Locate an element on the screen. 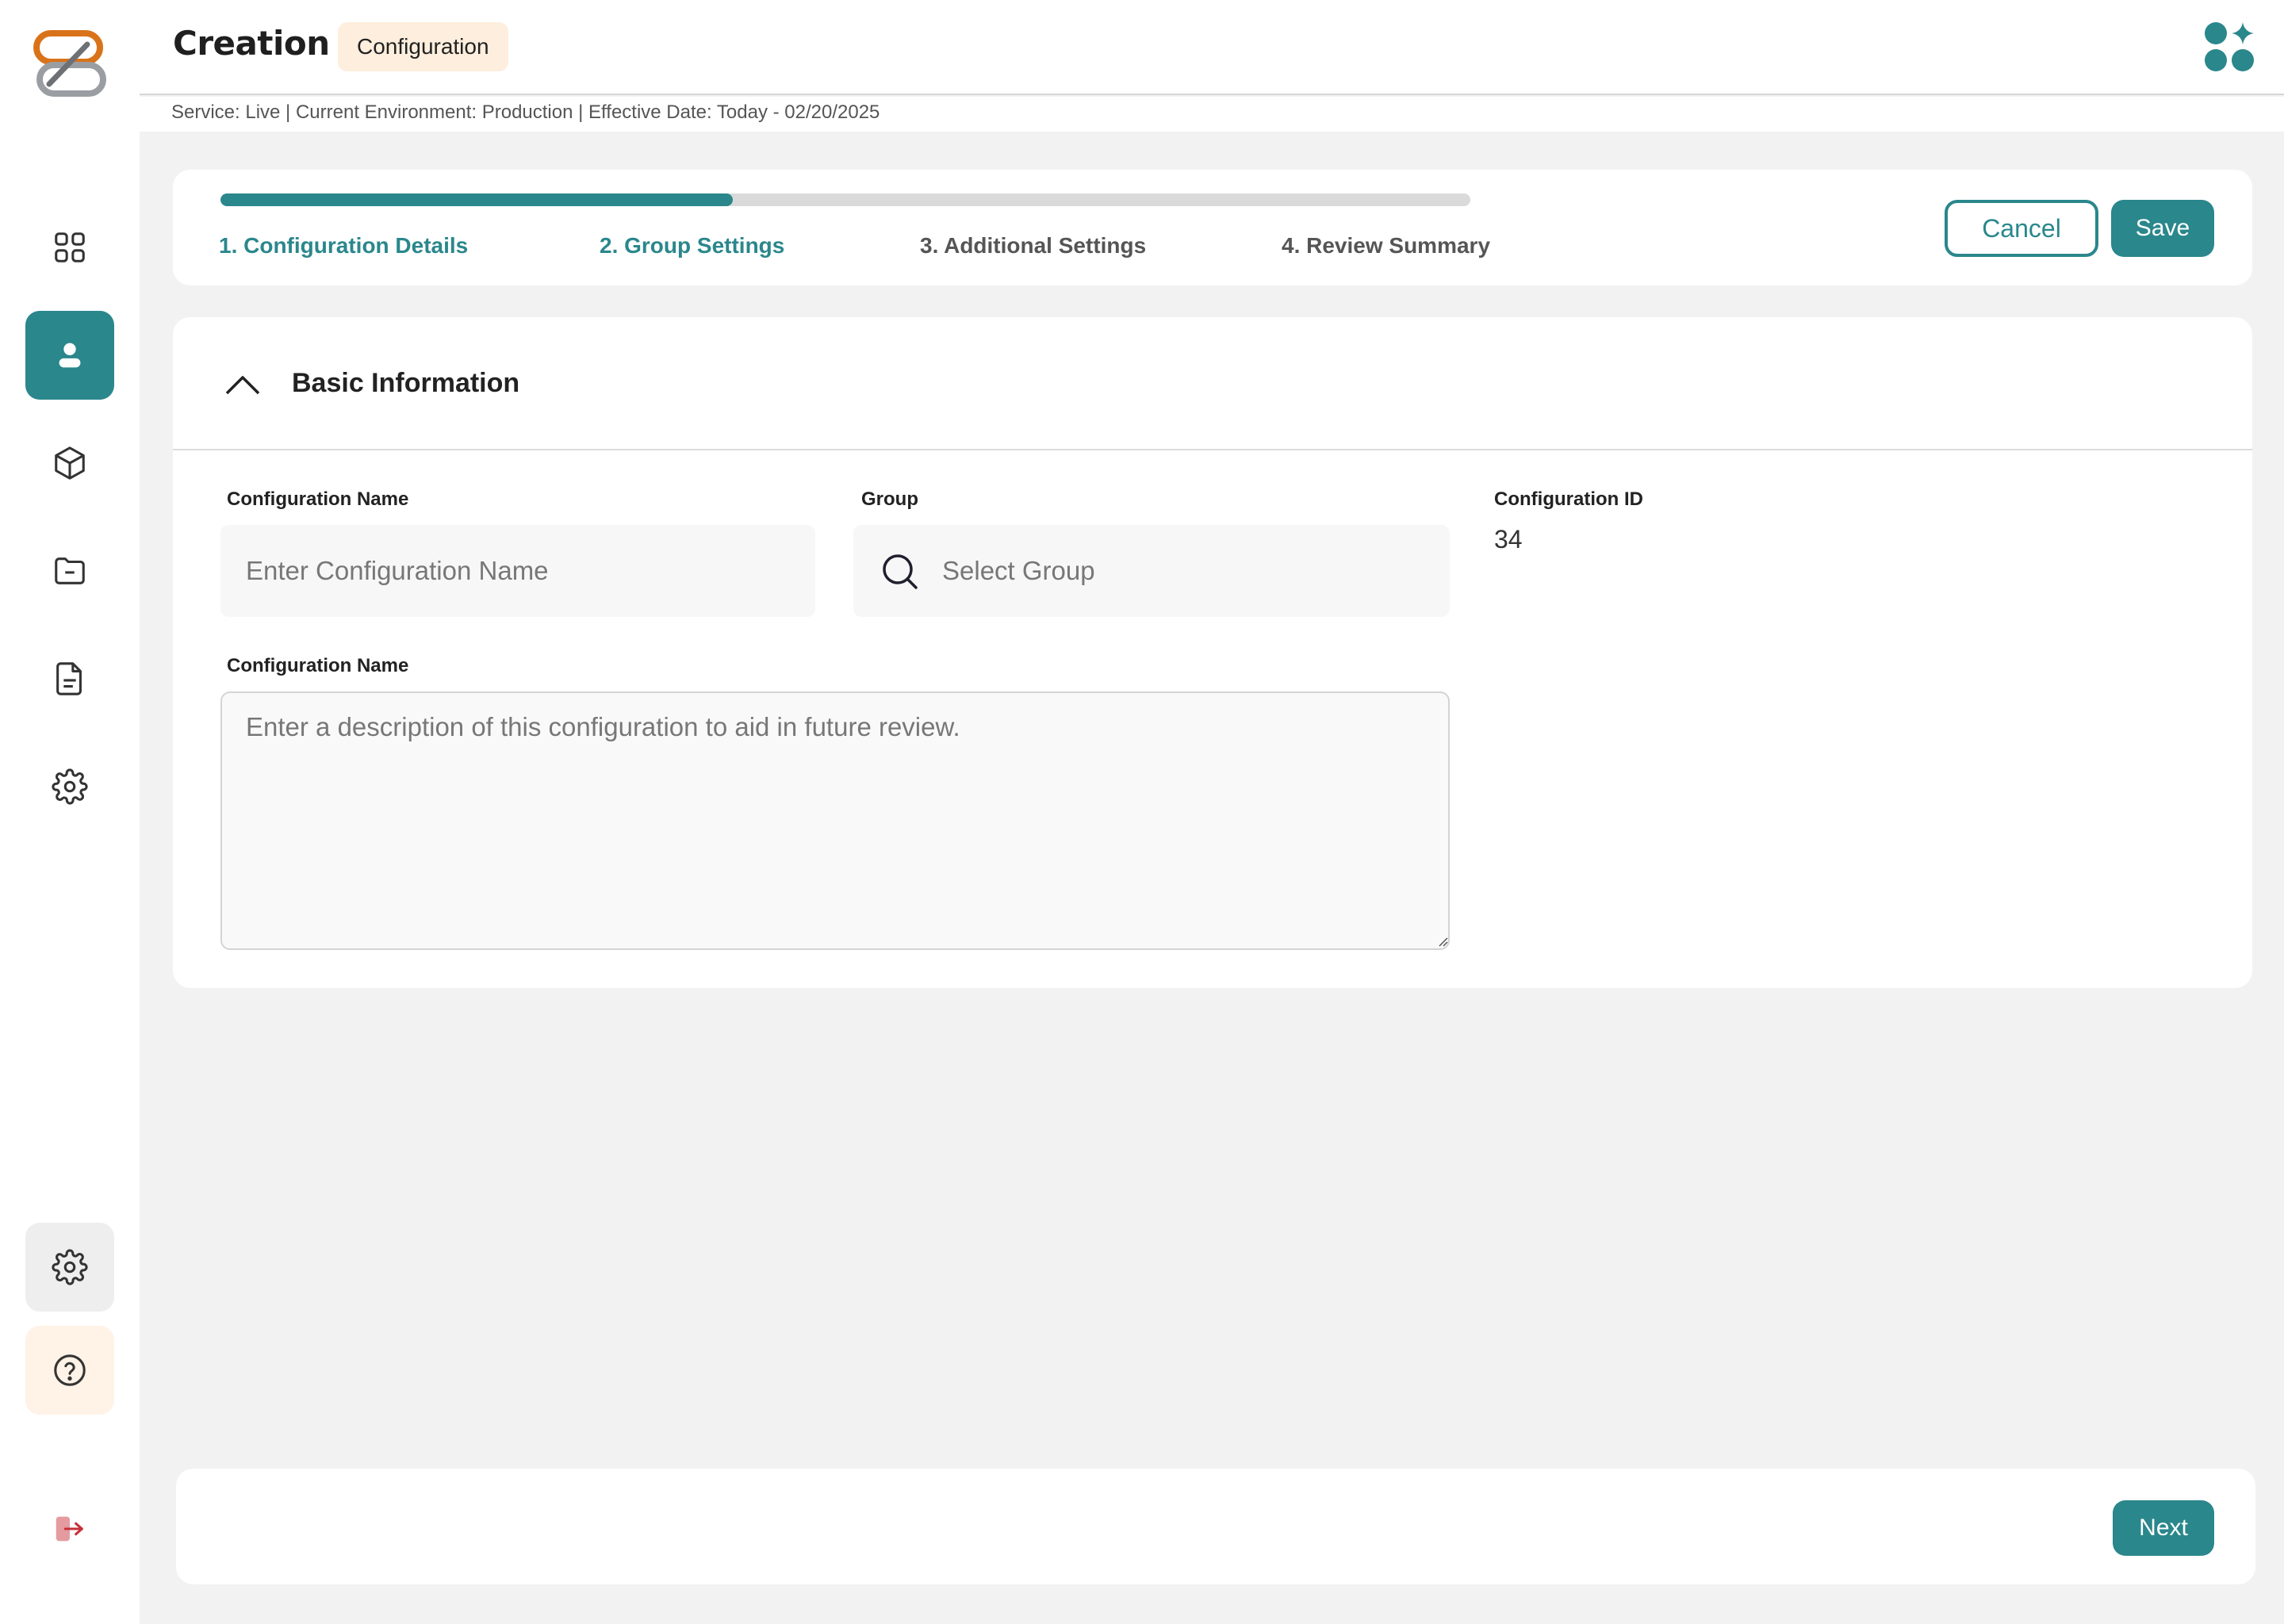 This screenshot has height=1624, width=2284. group-search-input is located at coordinates (1151, 571).